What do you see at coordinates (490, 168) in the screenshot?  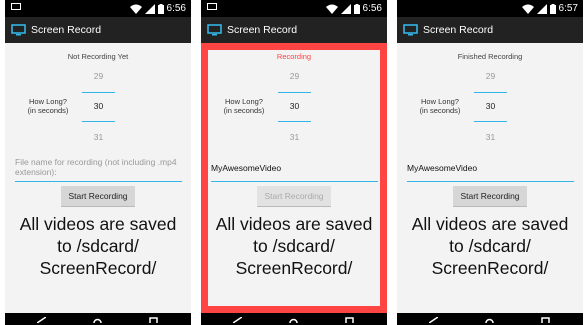 I see `filename-input: MyAwesomeVideo` at bounding box center [490, 168].